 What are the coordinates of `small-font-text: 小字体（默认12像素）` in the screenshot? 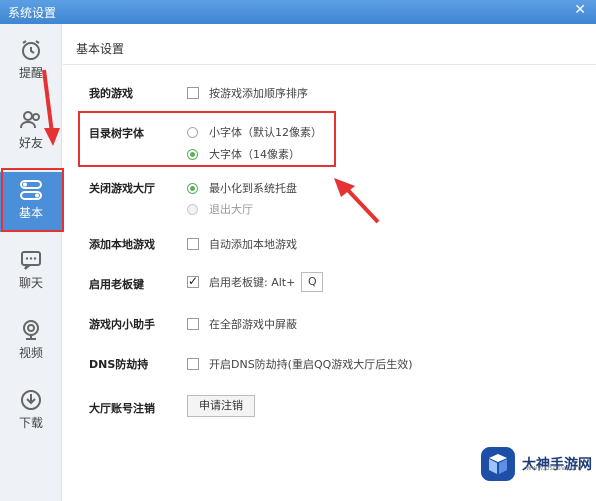 It's located at (265, 132).